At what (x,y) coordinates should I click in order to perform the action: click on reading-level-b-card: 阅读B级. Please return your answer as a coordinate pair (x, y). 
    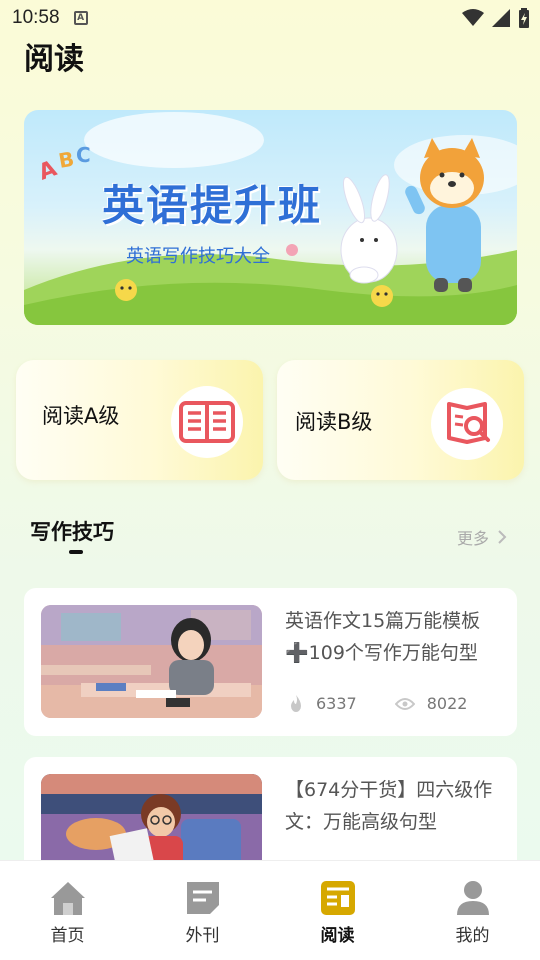
    Looking at the image, I should click on (400, 420).